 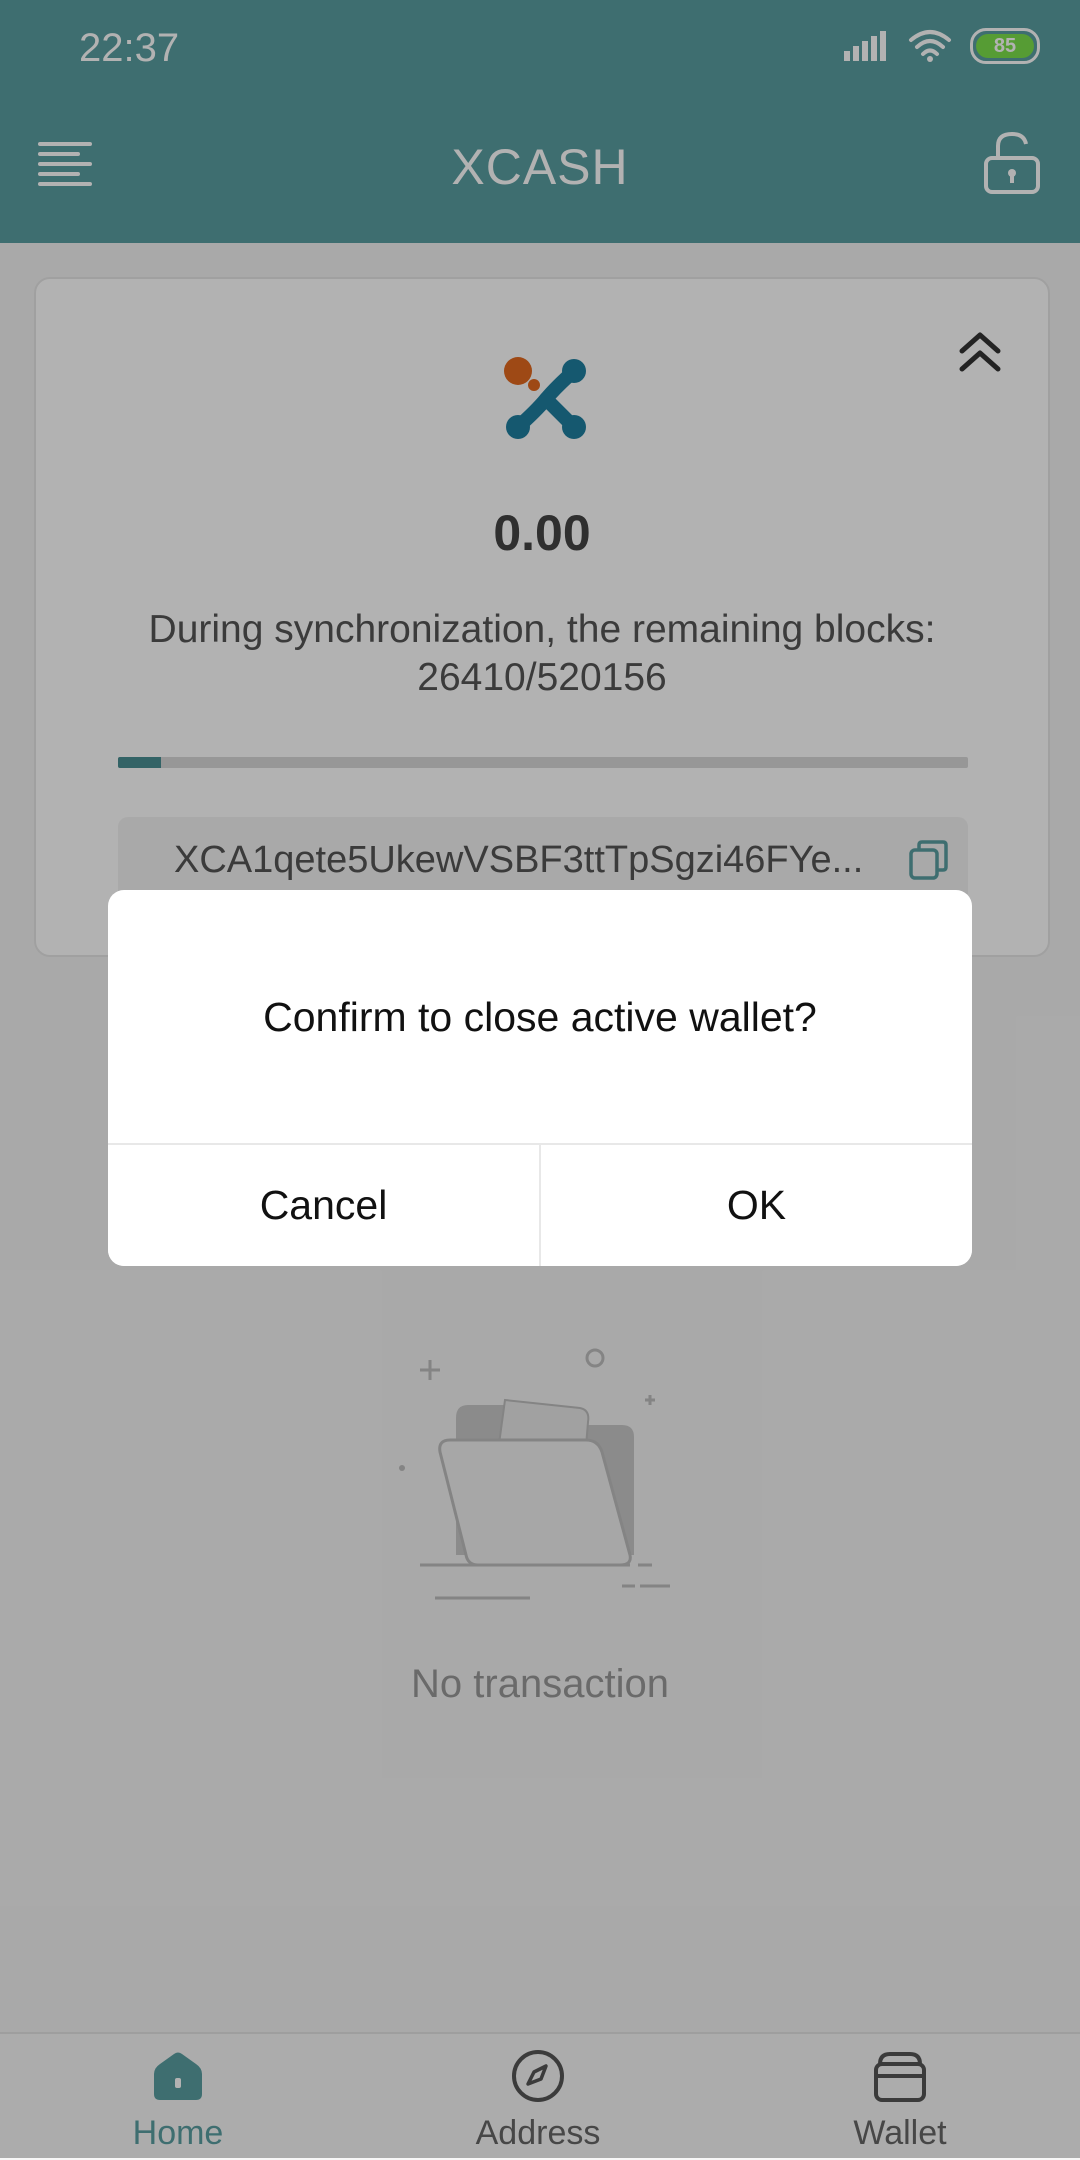 I want to click on cancel-button: Cancel, so click(x=323, y=1205).